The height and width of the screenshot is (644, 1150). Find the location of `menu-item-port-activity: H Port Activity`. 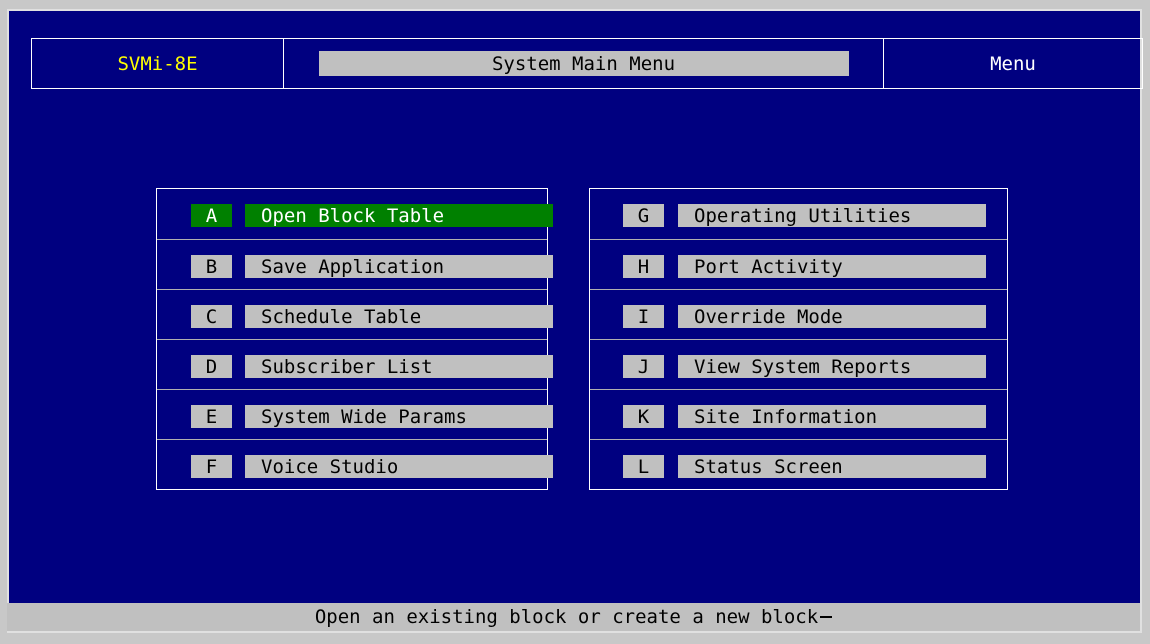

menu-item-port-activity: H Port Activity is located at coordinates (798, 264).